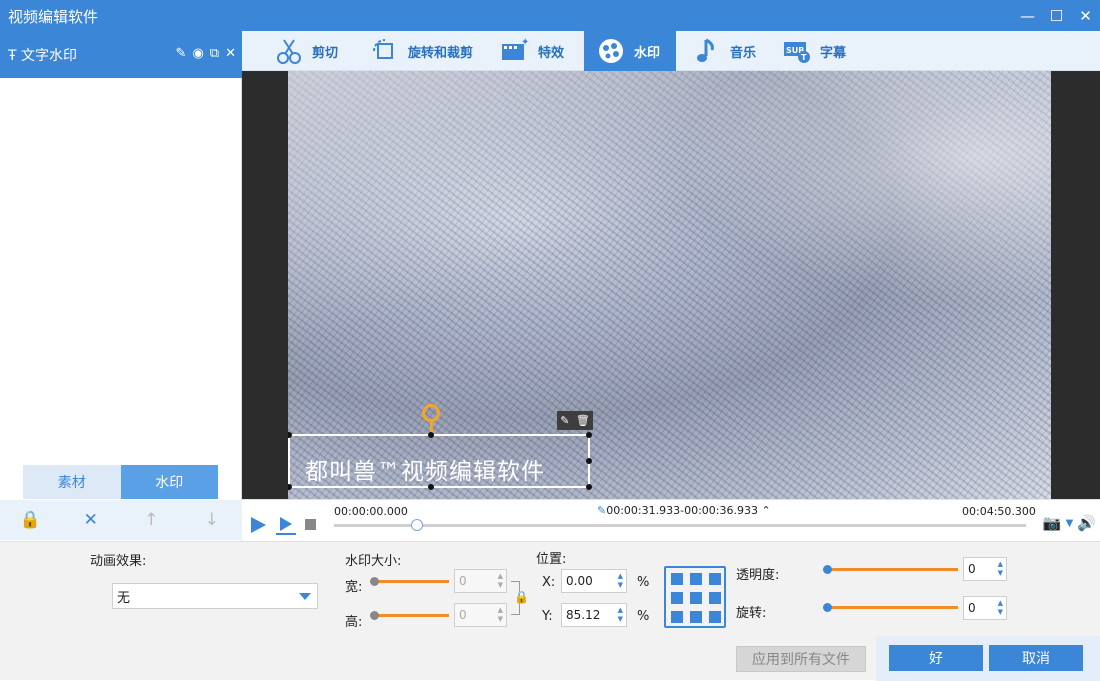 This screenshot has width=1100, height=681. Describe the element at coordinates (999, 511) in the screenshot. I see `time-end: 00:04:50.300` at that location.